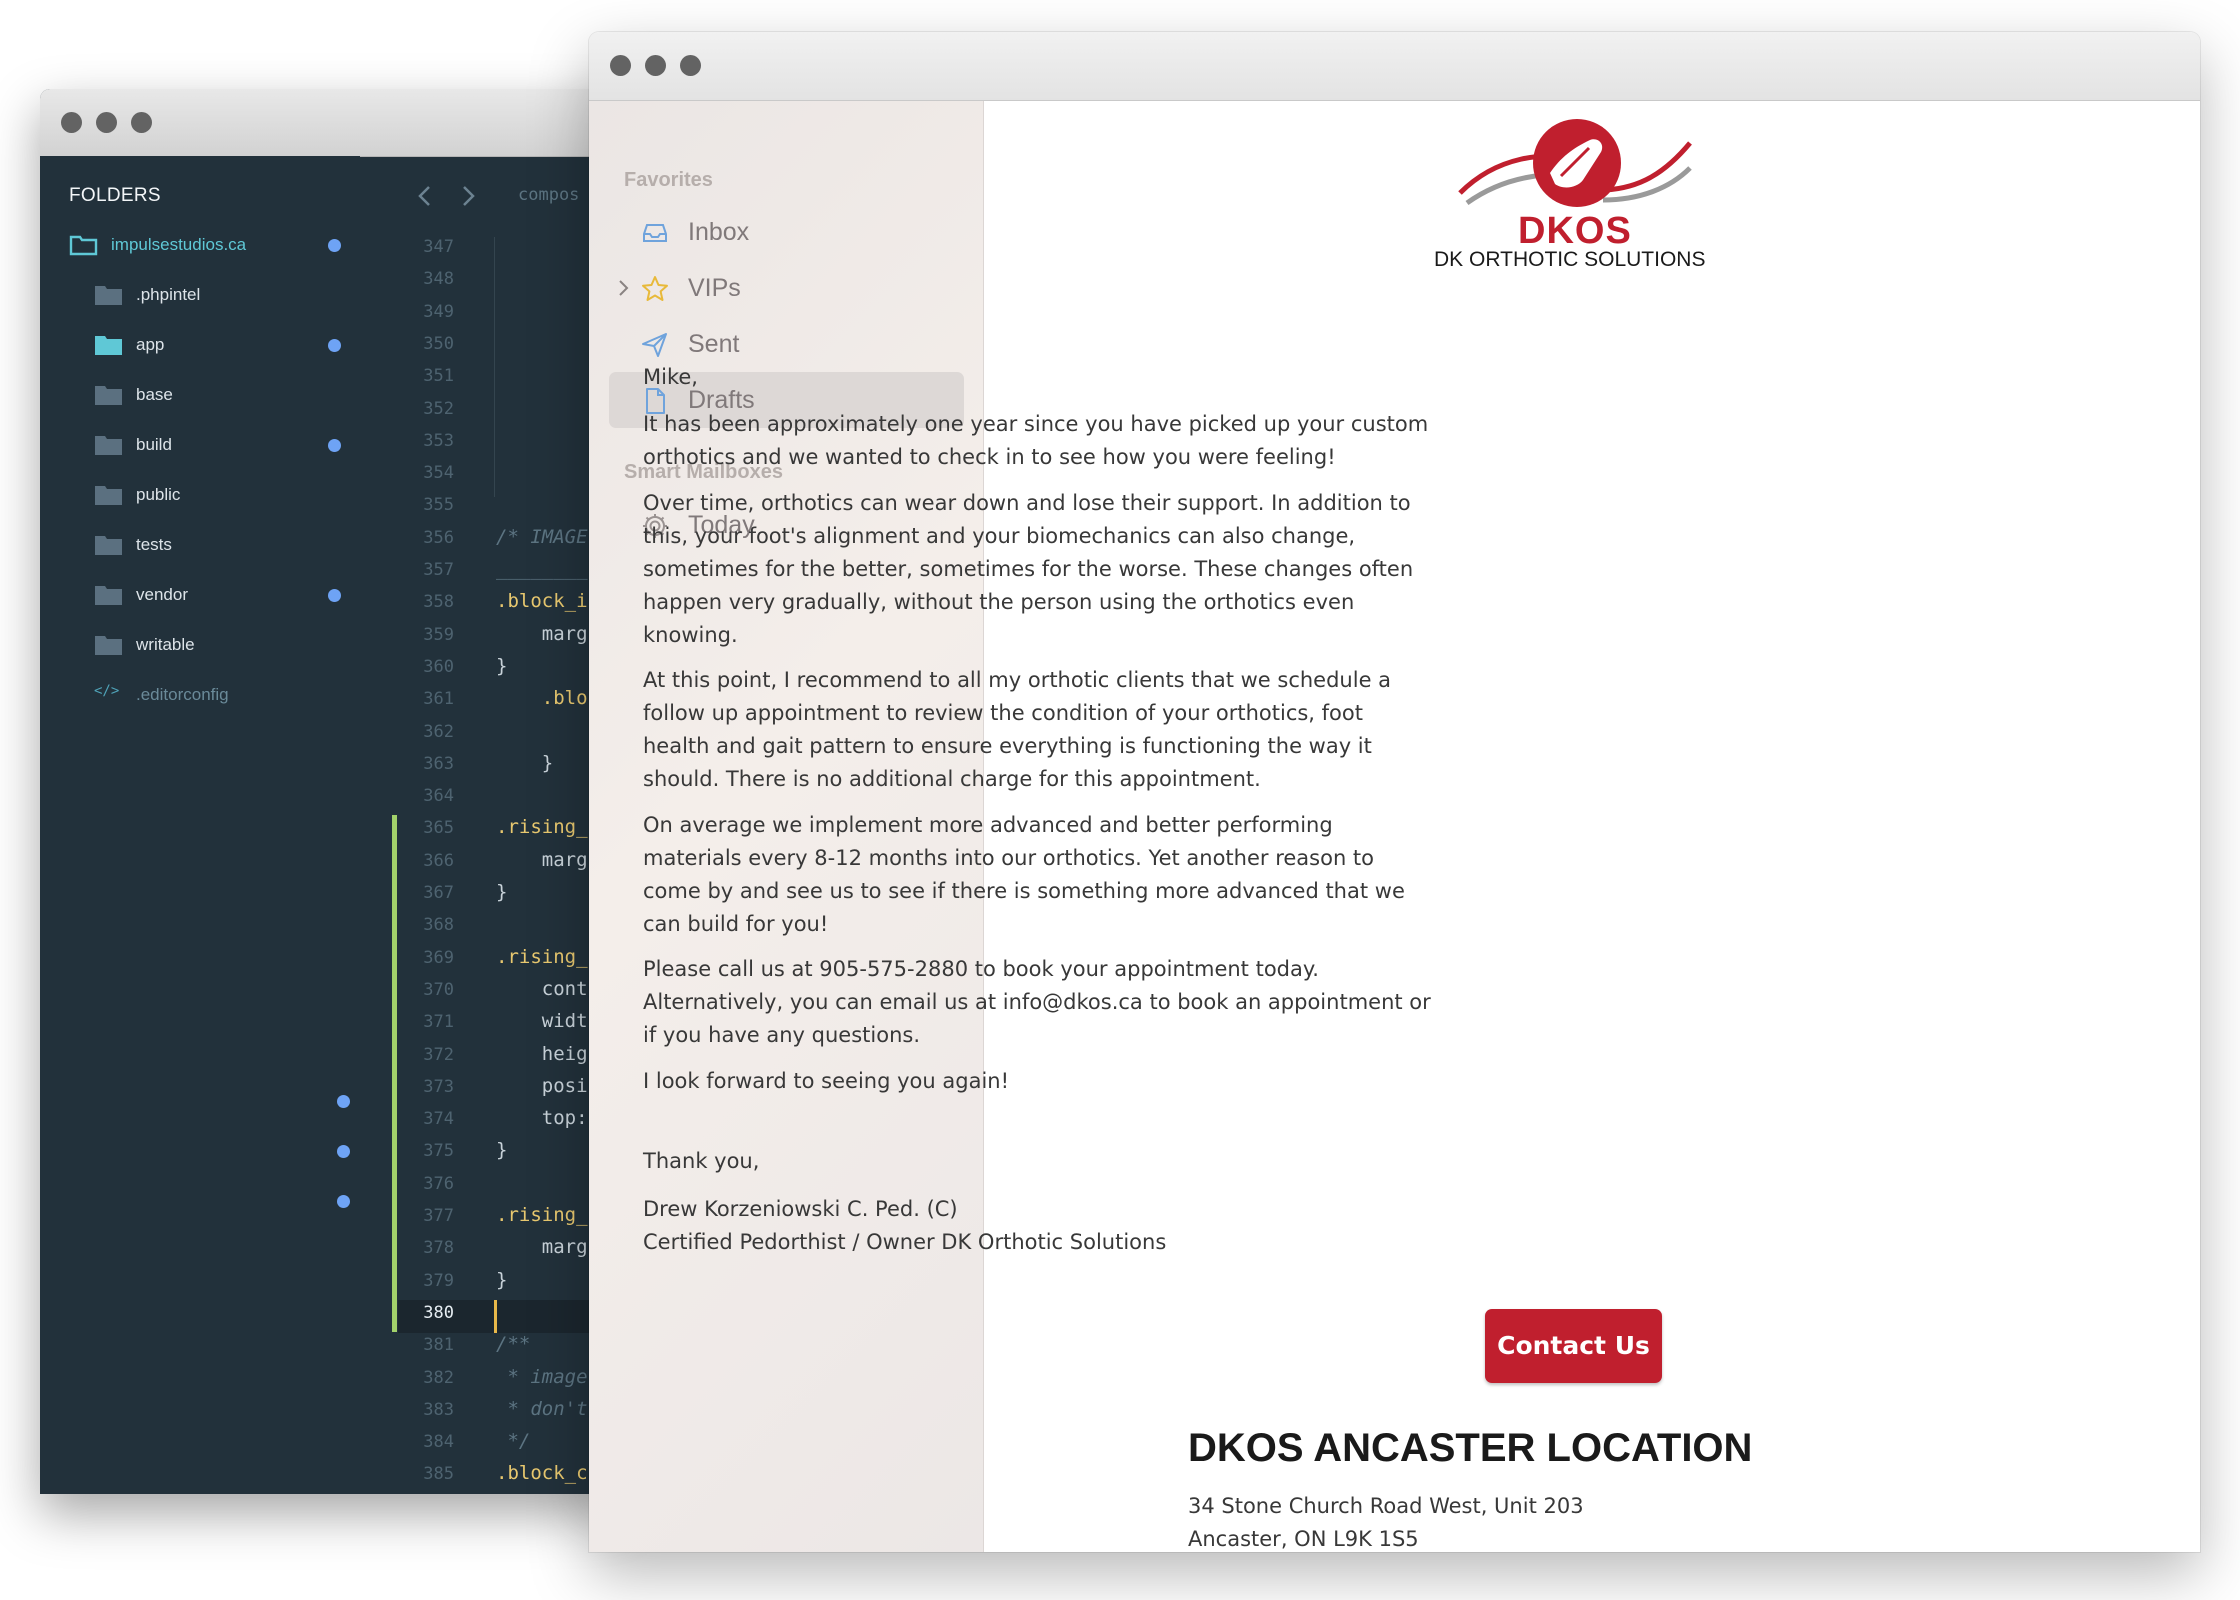 The height and width of the screenshot is (1600, 2240). I want to click on tree-item-label: vendor, so click(162, 594).